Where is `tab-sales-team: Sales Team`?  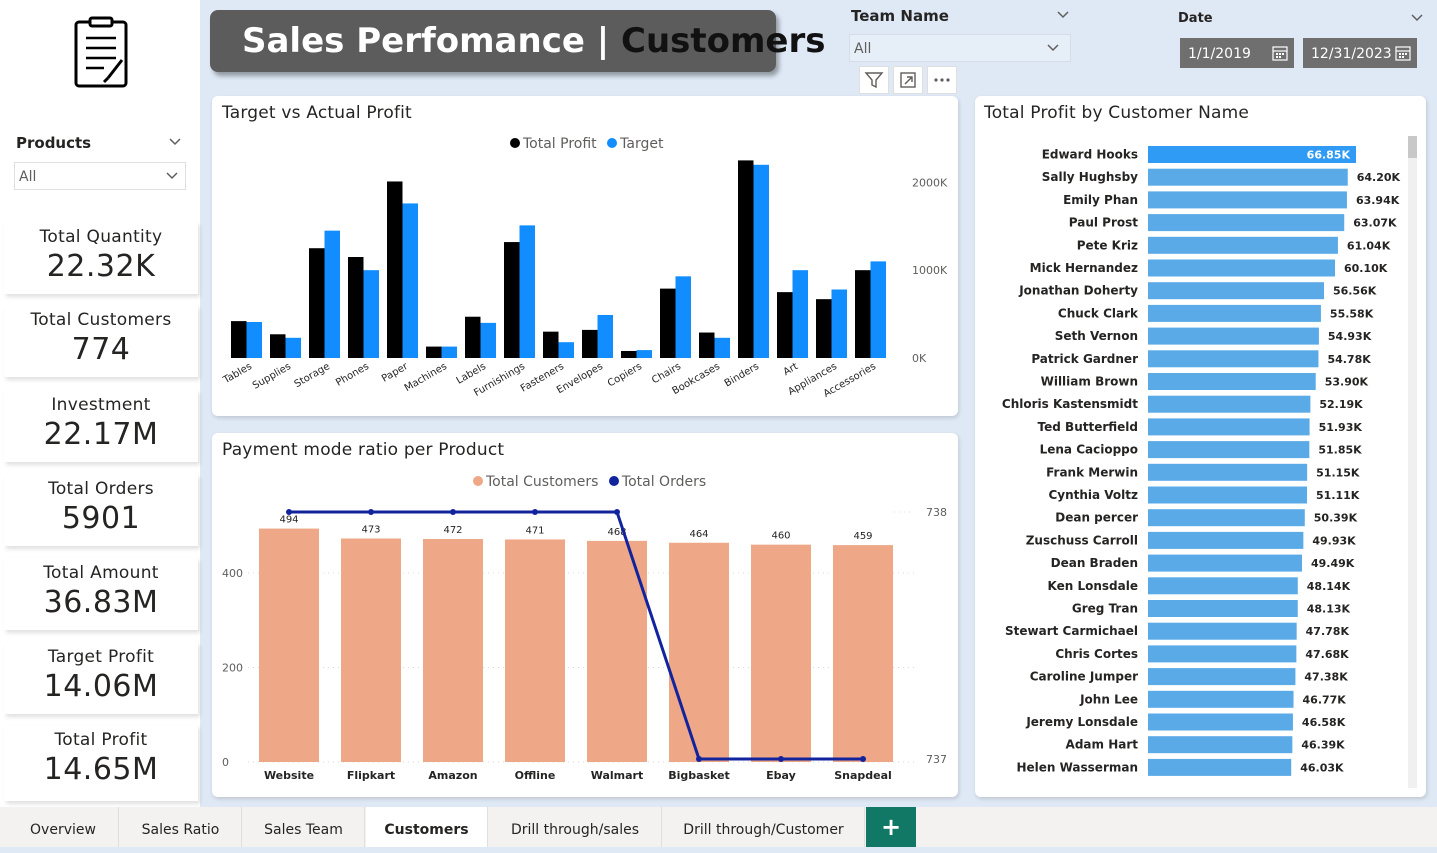
tab-sales-team: Sales Team is located at coordinates (304, 827).